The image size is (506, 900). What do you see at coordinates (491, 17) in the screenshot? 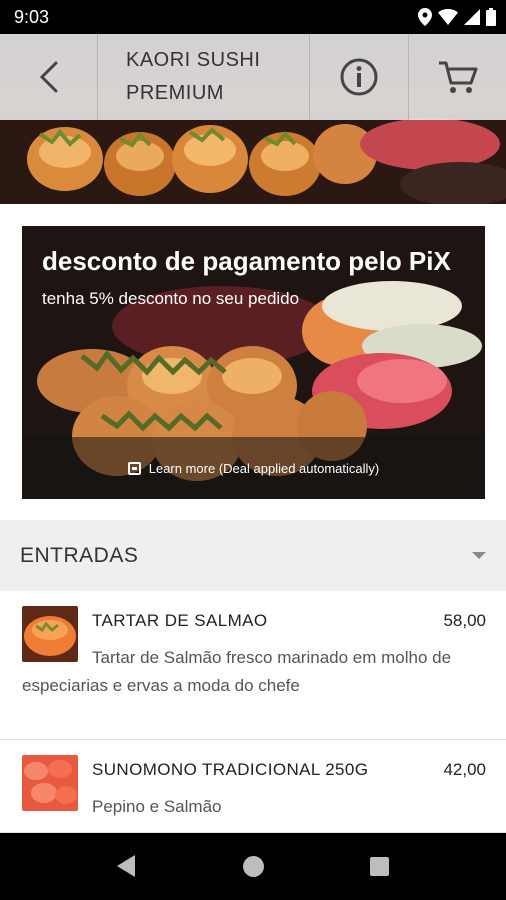
I see `battery-icon` at bounding box center [491, 17].